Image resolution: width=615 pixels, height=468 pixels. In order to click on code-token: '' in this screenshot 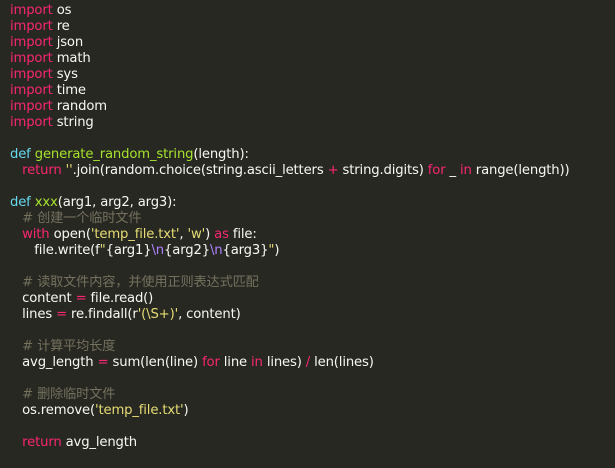, I will do `click(69, 170)`.